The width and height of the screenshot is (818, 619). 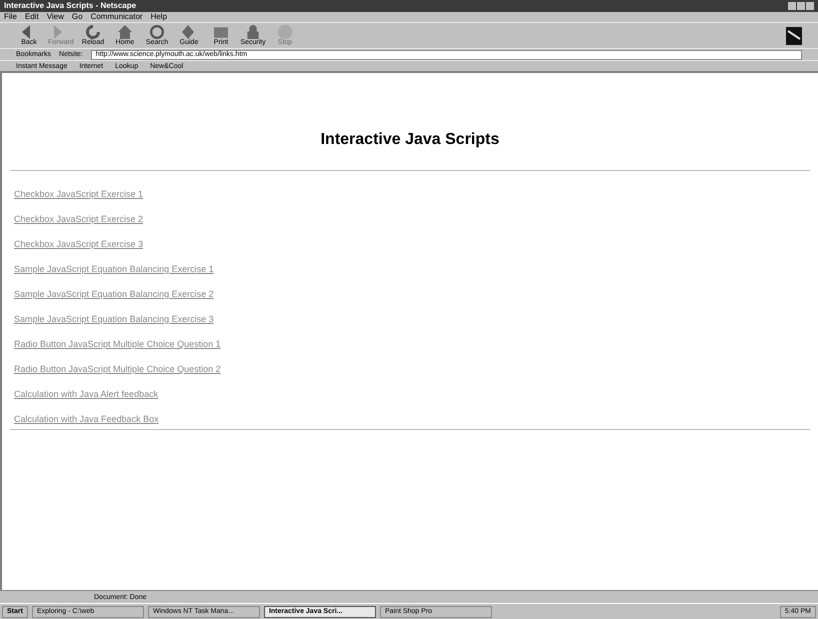 What do you see at coordinates (79, 219) in the screenshot?
I see `page-link: Checkbox JavaScript Exercise 2` at bounding box center [79, 219].